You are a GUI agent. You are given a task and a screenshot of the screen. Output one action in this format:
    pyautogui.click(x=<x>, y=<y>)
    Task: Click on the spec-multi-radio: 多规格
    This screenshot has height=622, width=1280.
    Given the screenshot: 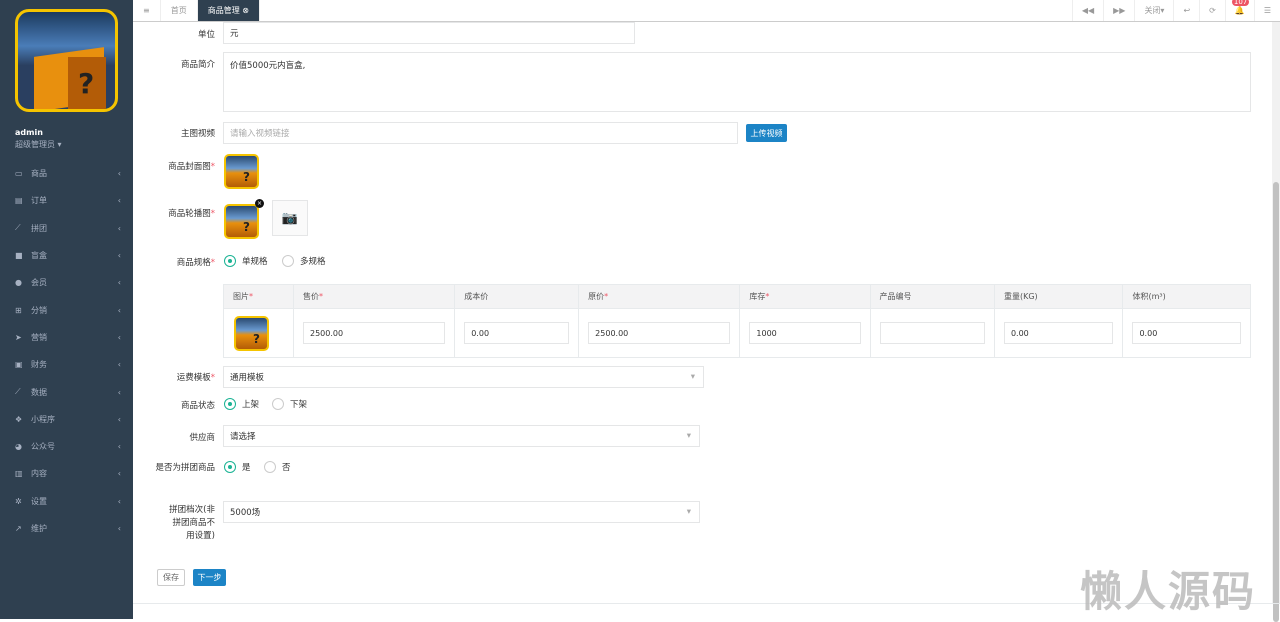 What is the action you would take?
    pyautogui.click(x=304, y=261)
    